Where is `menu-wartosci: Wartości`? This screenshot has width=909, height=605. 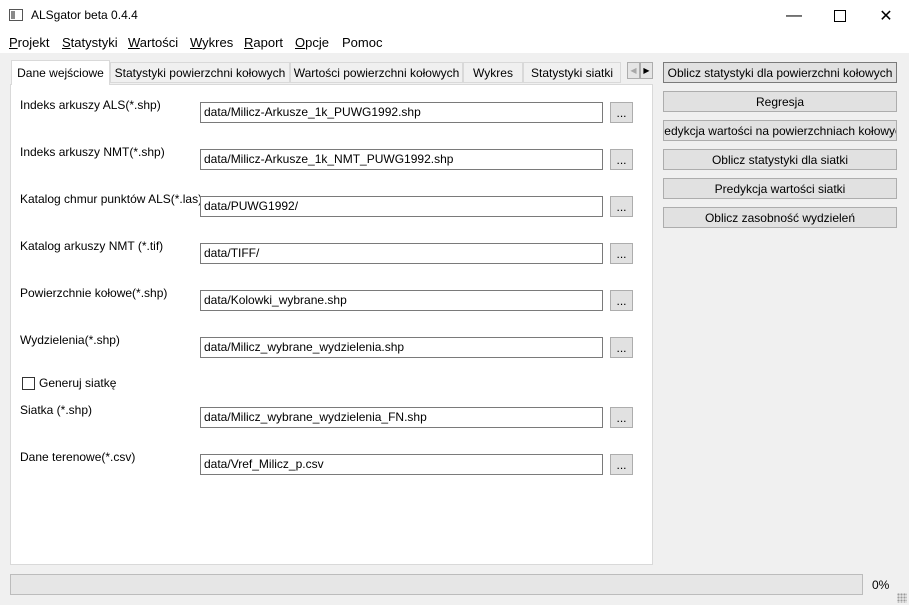 menu-wartosci: Wartości is located at coordinates (153, 42).